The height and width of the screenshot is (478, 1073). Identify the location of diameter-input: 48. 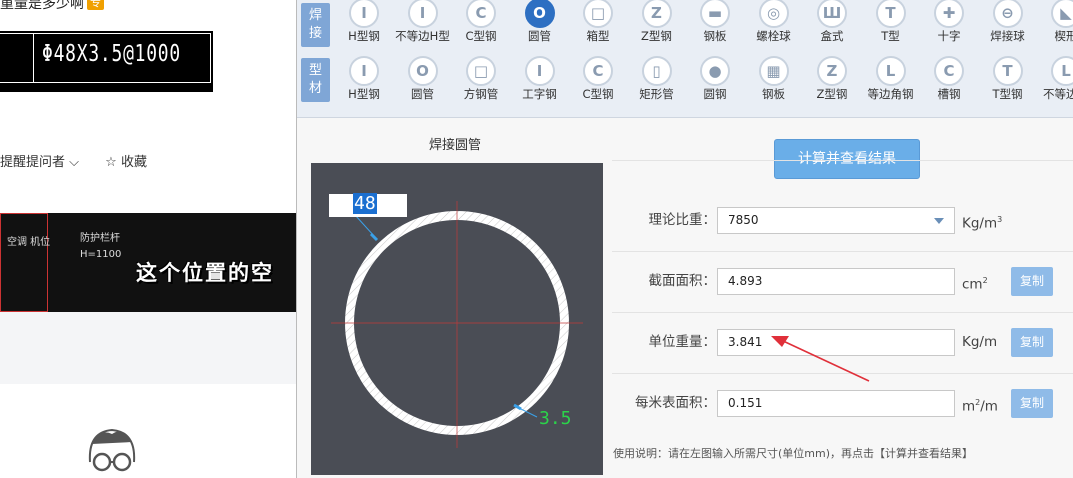
(368, 205).